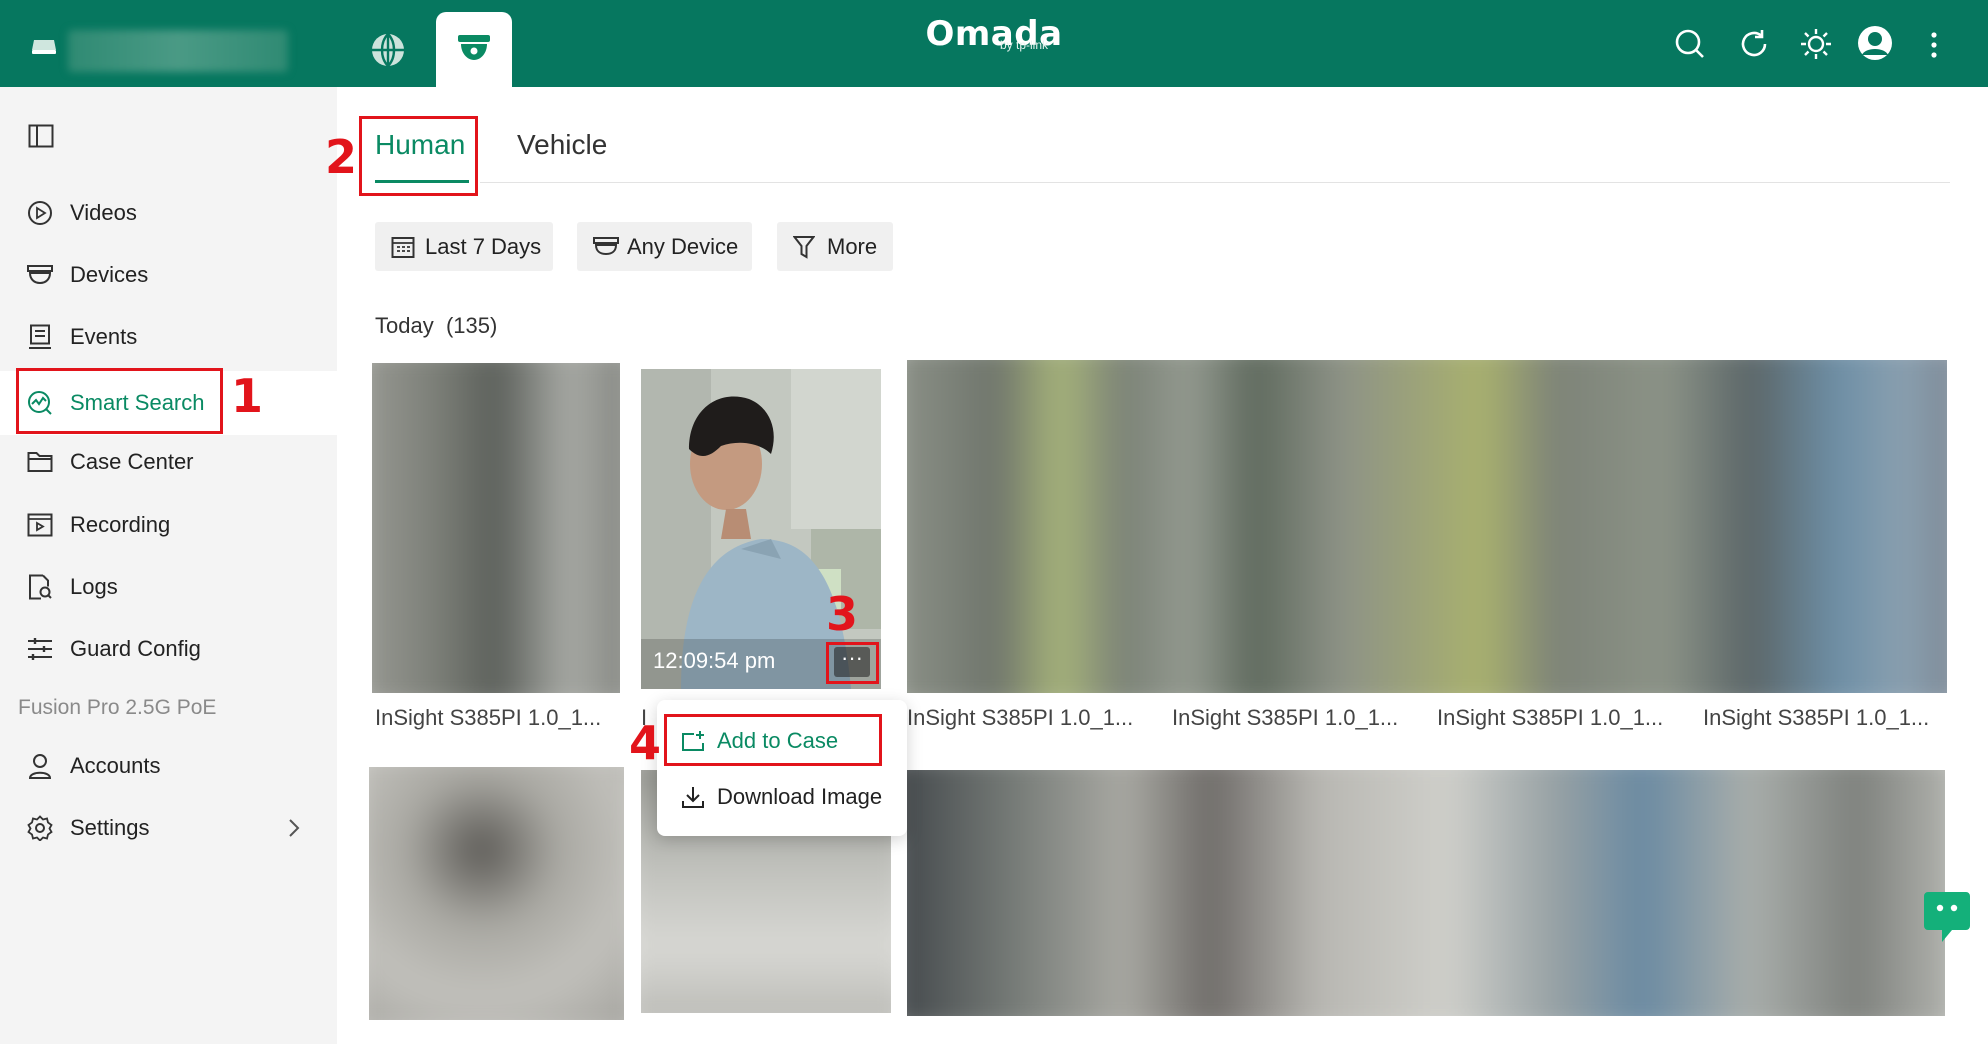 Image resolution: width=1988 pixels, height=1044 pixels. Describe the element at coordinates (683, 246) in the screenshot. I see `device-filter-label: Any Device` at that location.